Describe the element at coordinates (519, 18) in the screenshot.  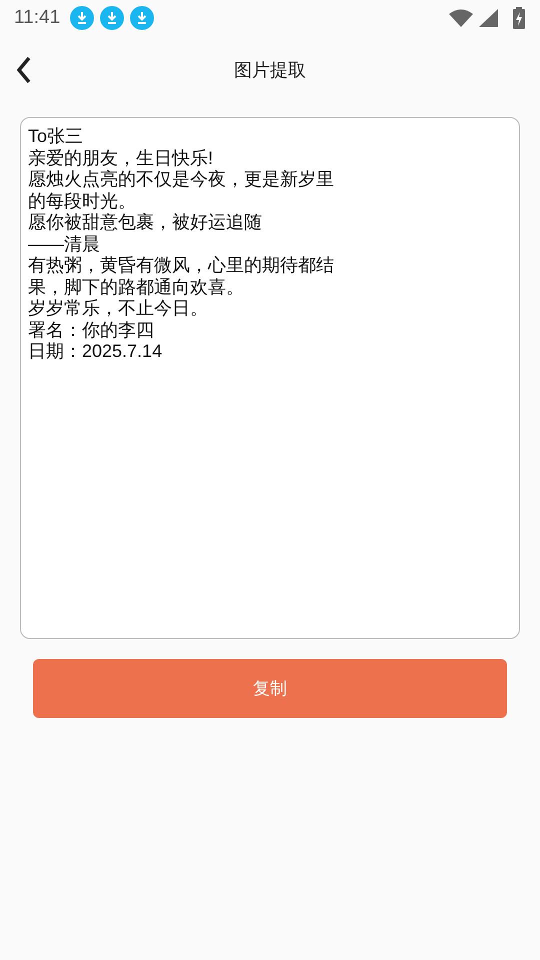
I see `battery-icon` at that location.